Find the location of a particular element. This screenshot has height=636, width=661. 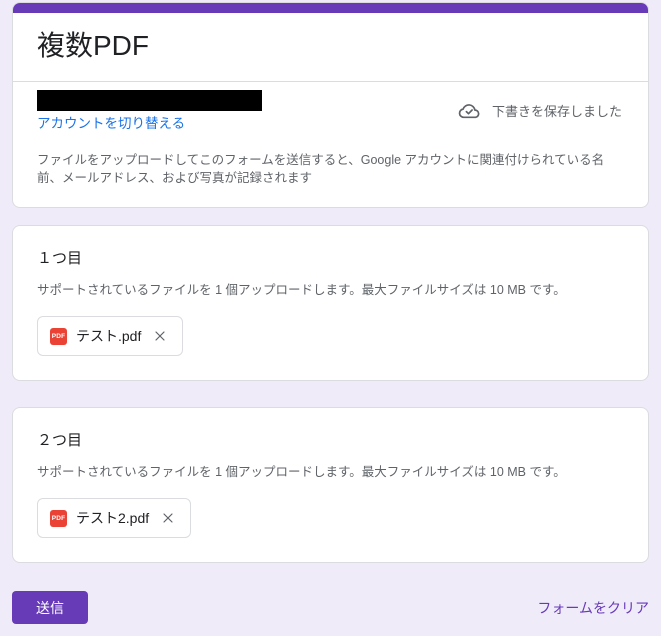

cloud-done-icon is located at coordinates (469, 111).